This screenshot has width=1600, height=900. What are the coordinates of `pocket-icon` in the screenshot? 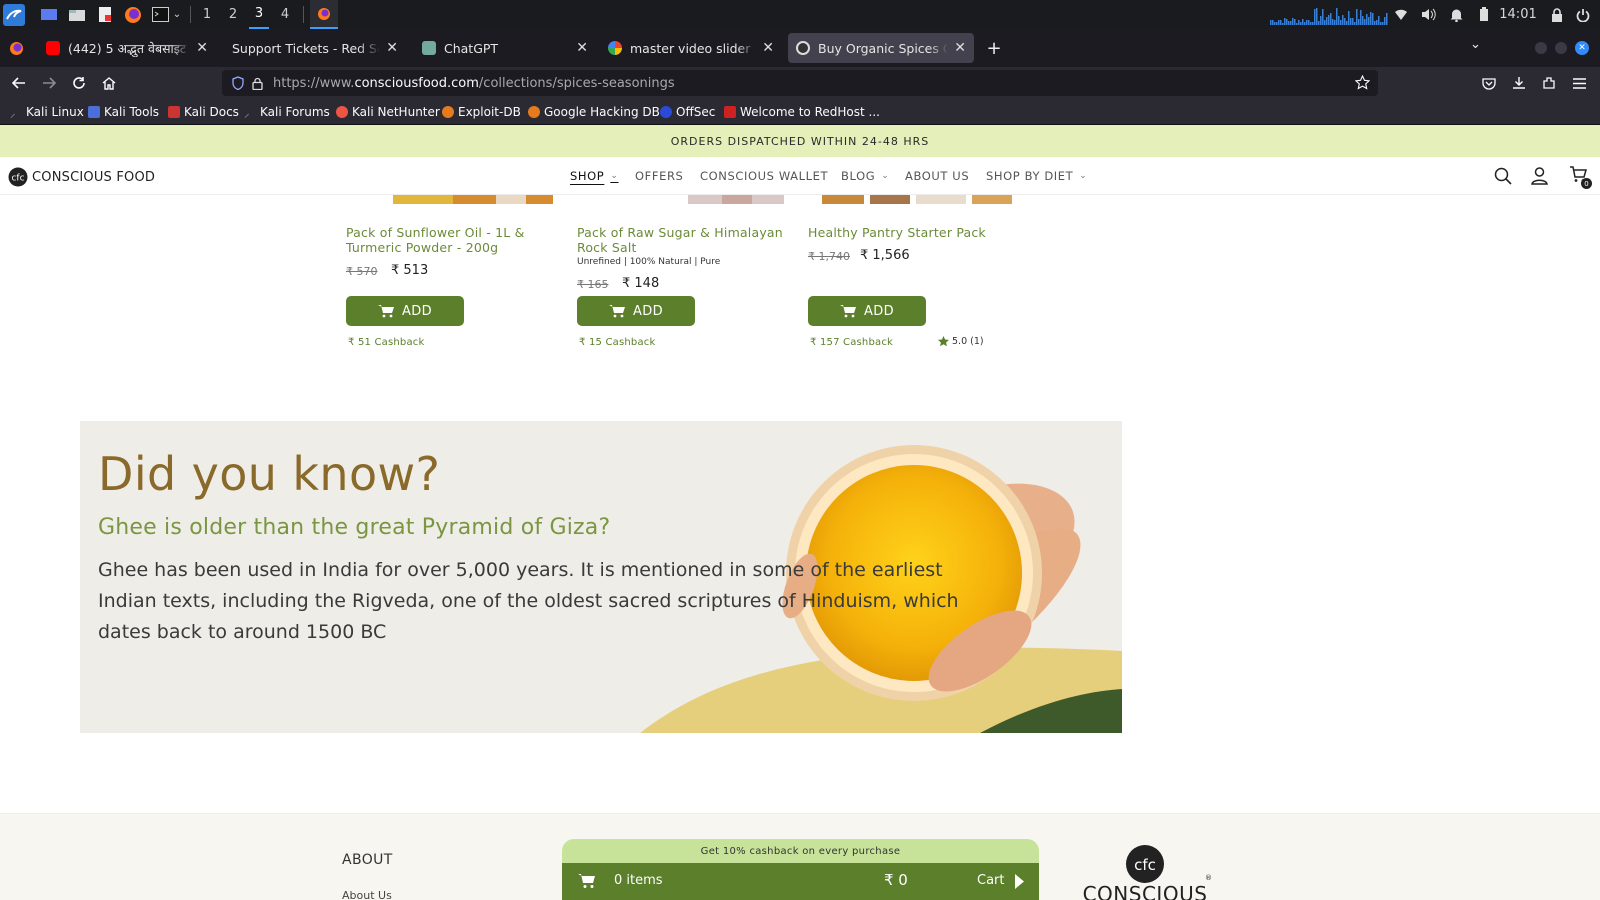 It's located at (1489, 83).